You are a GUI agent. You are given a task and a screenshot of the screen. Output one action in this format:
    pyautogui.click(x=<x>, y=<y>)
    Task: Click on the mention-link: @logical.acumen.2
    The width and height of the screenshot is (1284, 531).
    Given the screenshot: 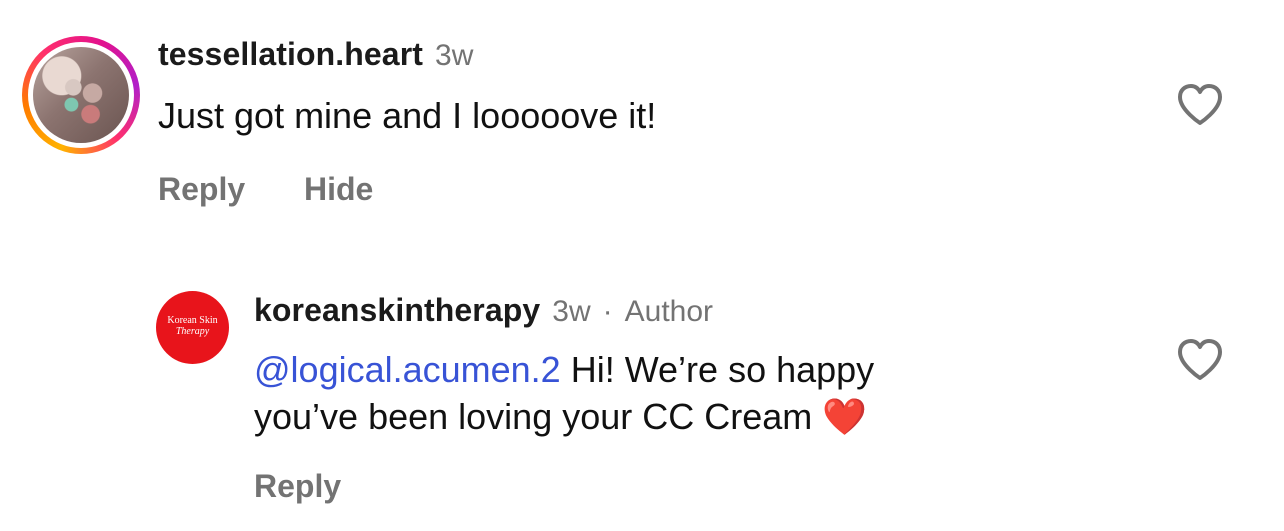 What is the action you would take?
    pyautogui.click(x=407, y=369)
    